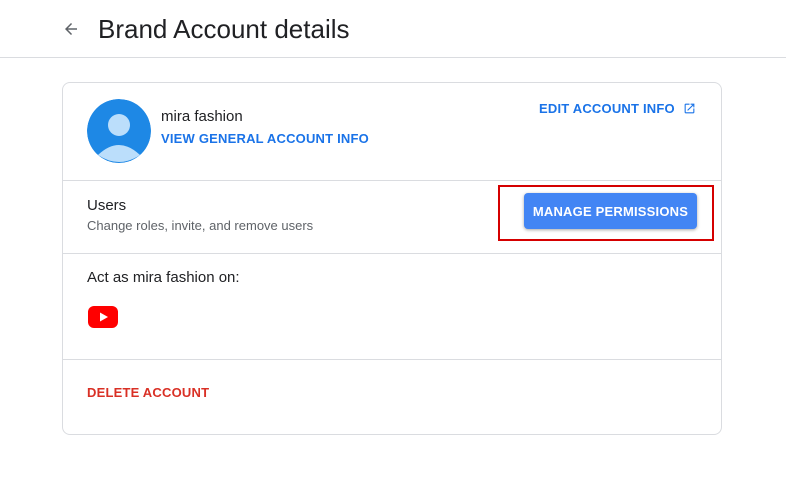 This screenshot has width=786, height=478. I want to click on view-general-account-info-link: VIEW GENERAL ACCOUNT INFO, so click(265, 138).